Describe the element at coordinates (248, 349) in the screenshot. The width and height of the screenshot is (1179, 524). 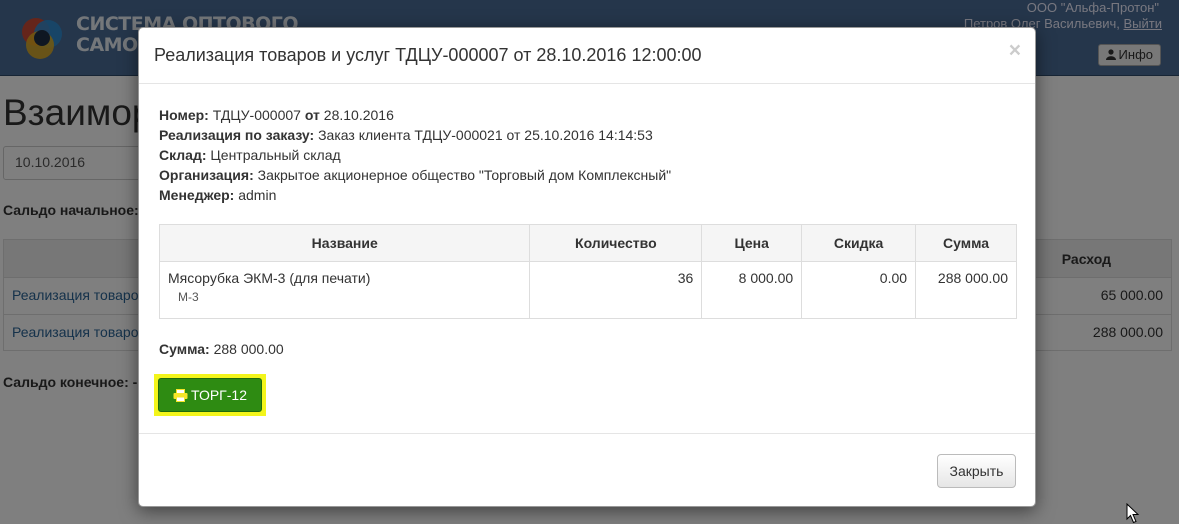
I see `total-value: 288 000.00` at that location.